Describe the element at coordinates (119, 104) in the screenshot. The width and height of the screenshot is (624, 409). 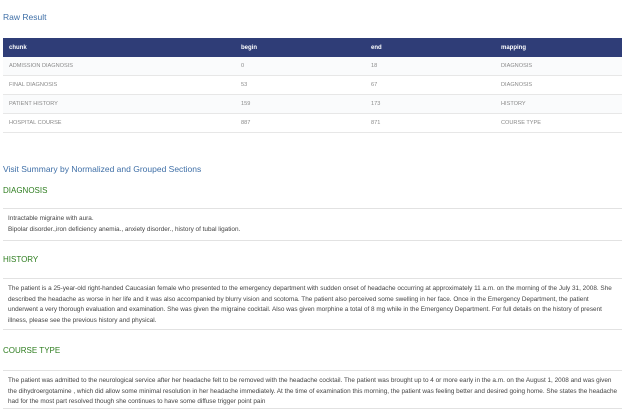
I see `cell-chunk: PATIENT HISTORY` at that location.